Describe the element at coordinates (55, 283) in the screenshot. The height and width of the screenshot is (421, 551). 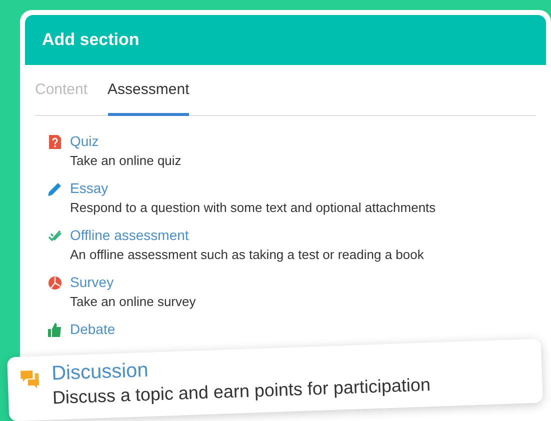
I see `pie-chart-icon` at that location.